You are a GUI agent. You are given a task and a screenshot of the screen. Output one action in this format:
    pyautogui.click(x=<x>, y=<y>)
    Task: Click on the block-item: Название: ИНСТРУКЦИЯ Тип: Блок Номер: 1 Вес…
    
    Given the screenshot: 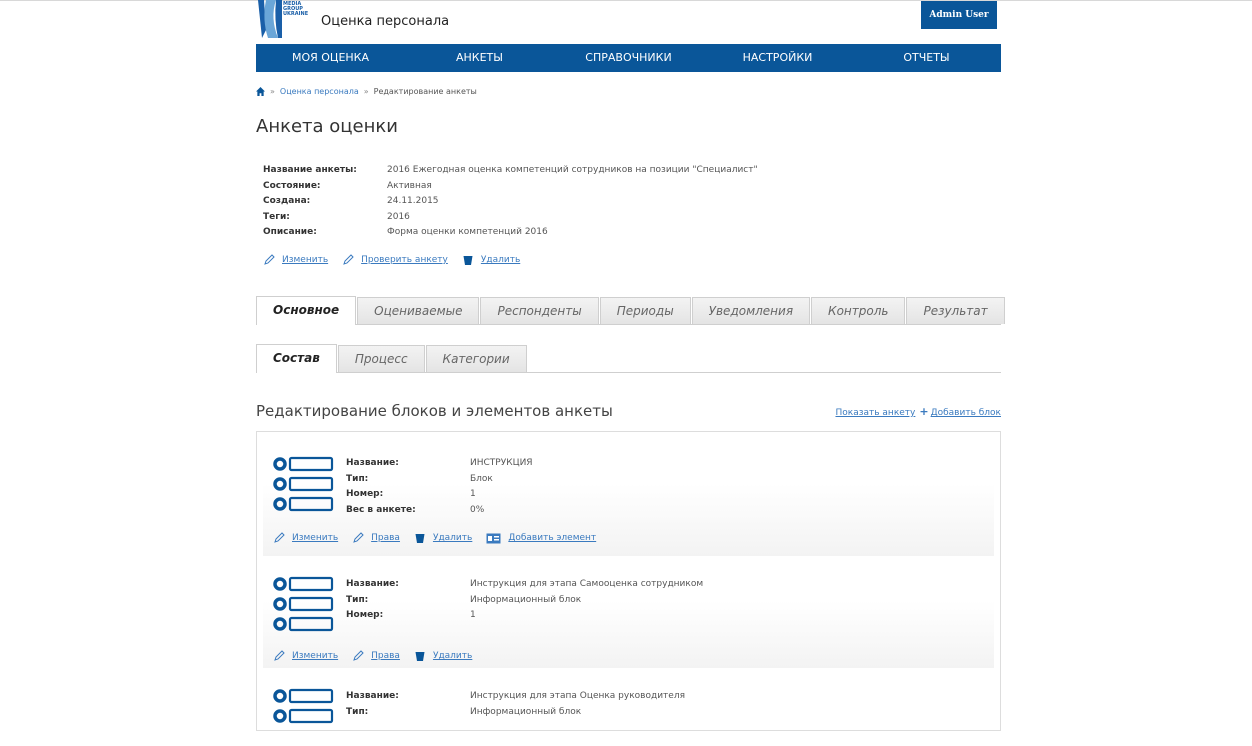 What is the action you would take?
    pyautogui.click(x=628, y=496)
    